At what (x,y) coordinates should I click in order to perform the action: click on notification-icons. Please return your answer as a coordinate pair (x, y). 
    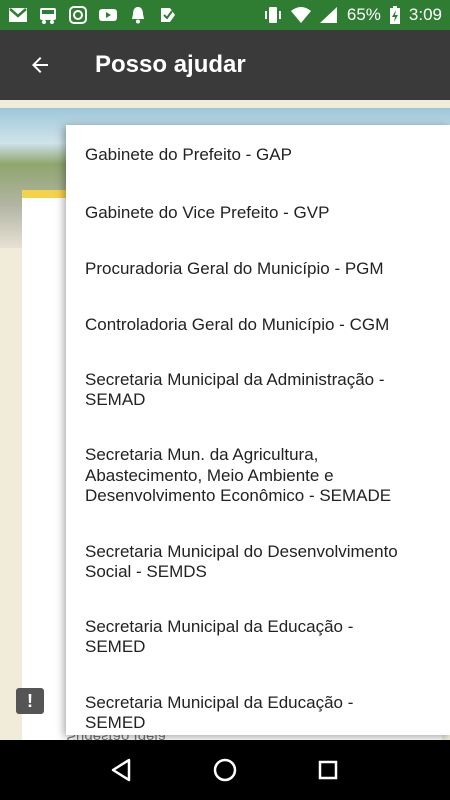
    Looking at the image, I should click on (93, 15).